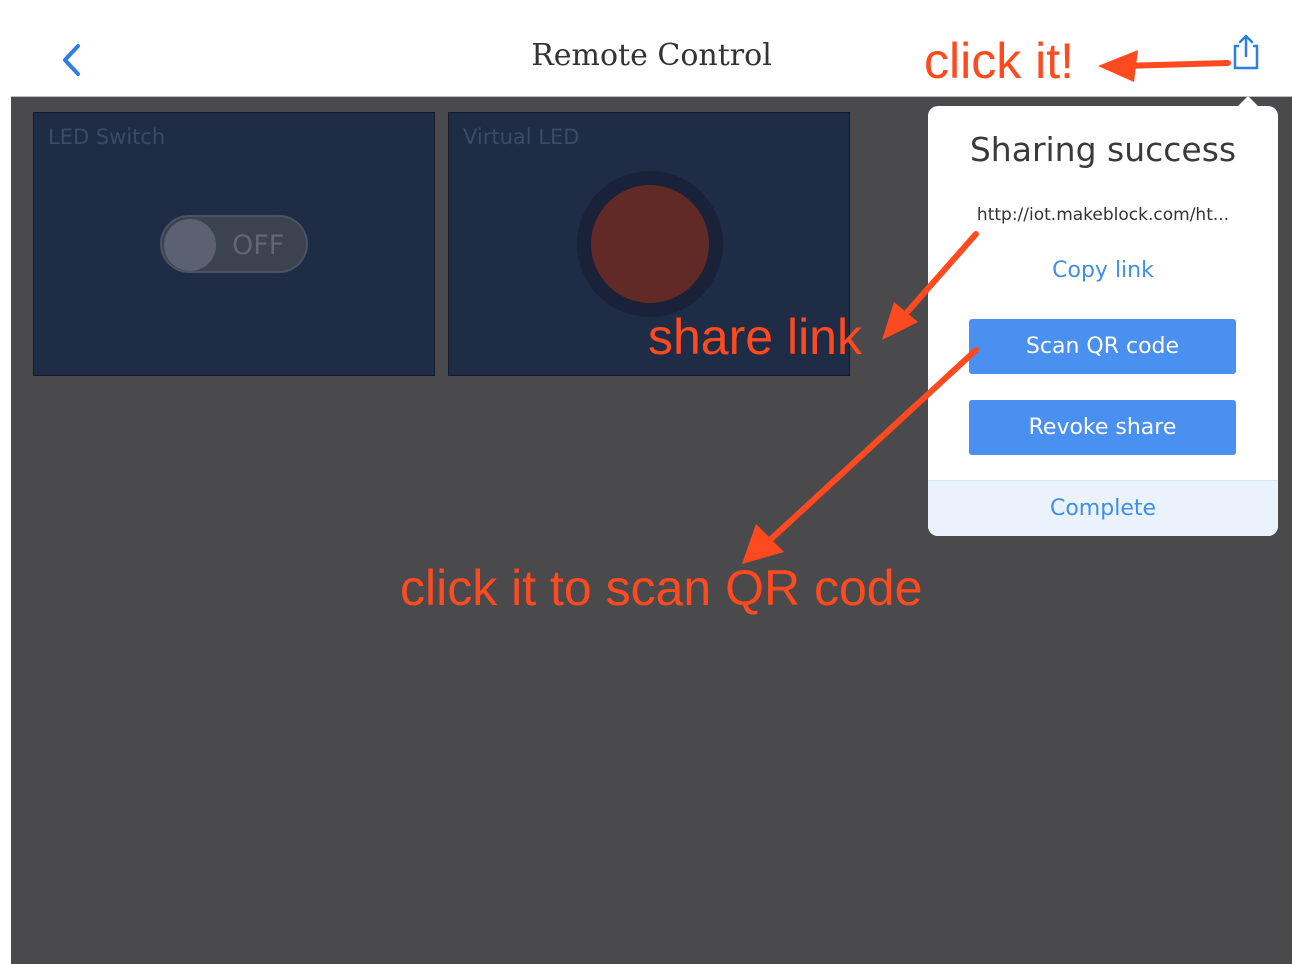 The width and height of the screenshot is (1292, 964). What do you see at coordinates (651, 55) in the screenshot?
I see `page-title: Remote Control` at bounding box center [651, 55].